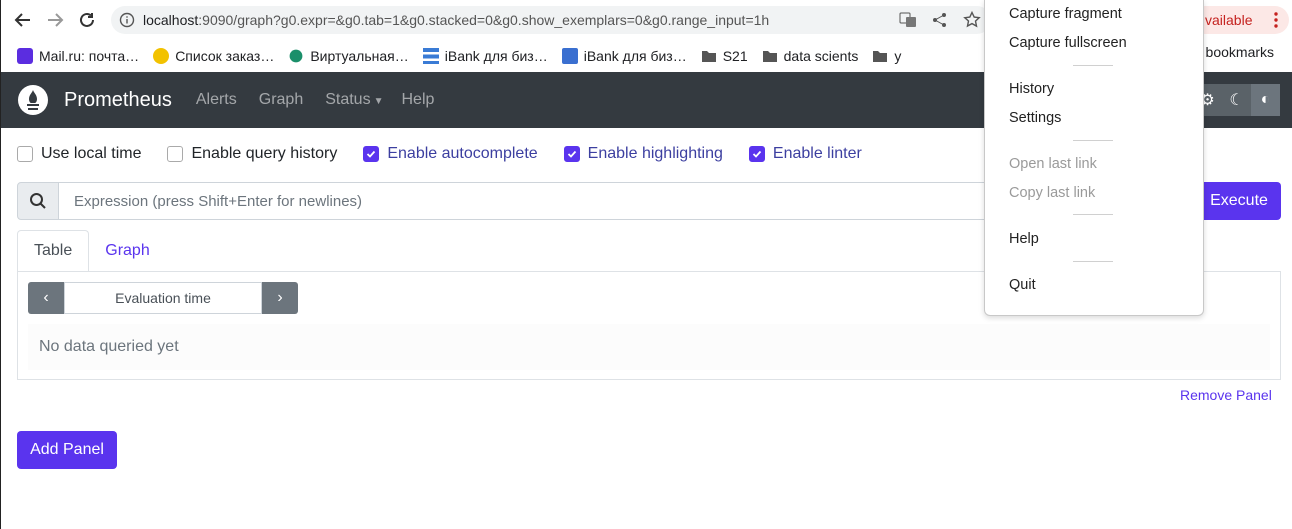 The width and height of the screenshot is (1292, 529). I want to click on arrow-left-icon, so click(22, 20).